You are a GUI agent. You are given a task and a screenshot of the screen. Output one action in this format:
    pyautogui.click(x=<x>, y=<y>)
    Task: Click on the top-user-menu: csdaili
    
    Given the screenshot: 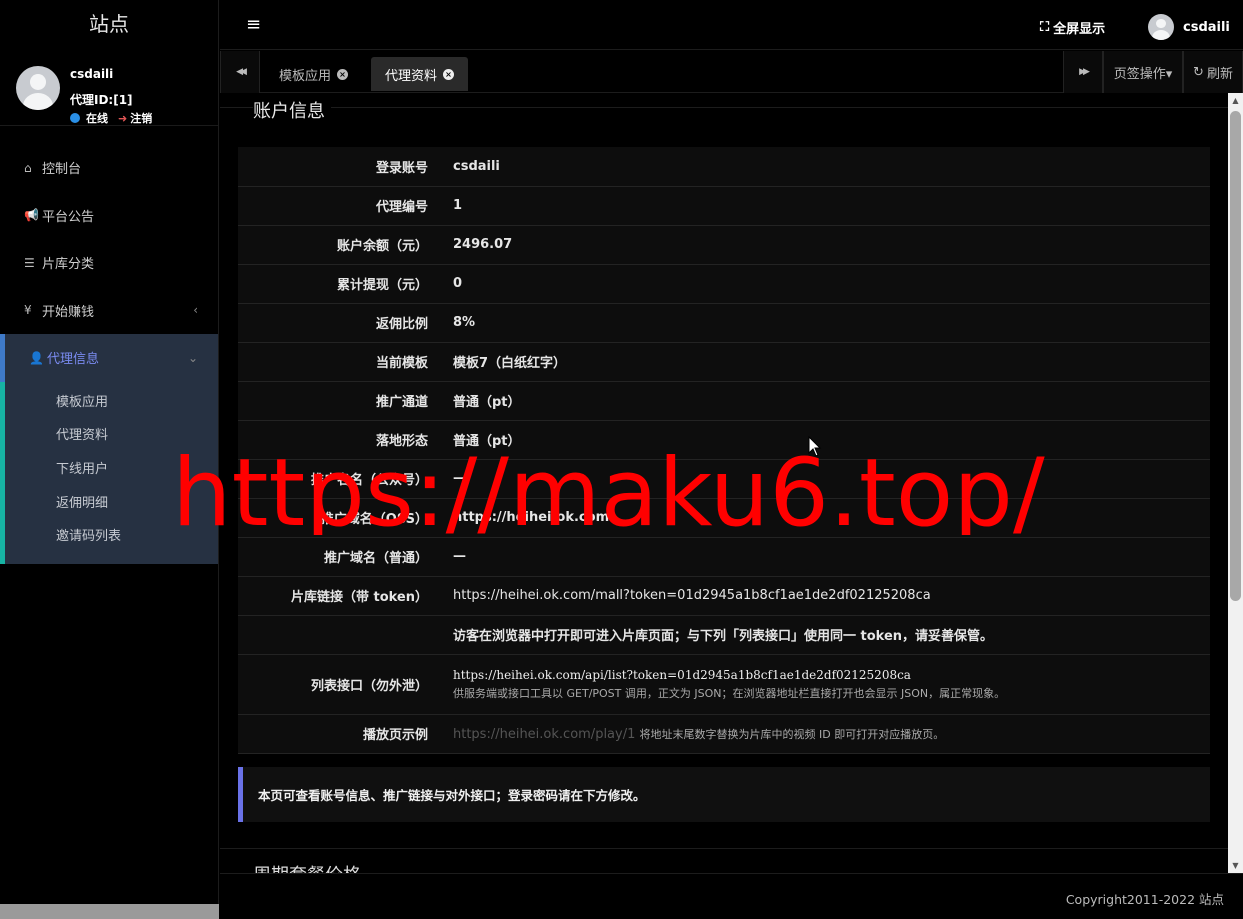 What is the action you would take?
    pyautogui.click(x=1189, y=27)
    